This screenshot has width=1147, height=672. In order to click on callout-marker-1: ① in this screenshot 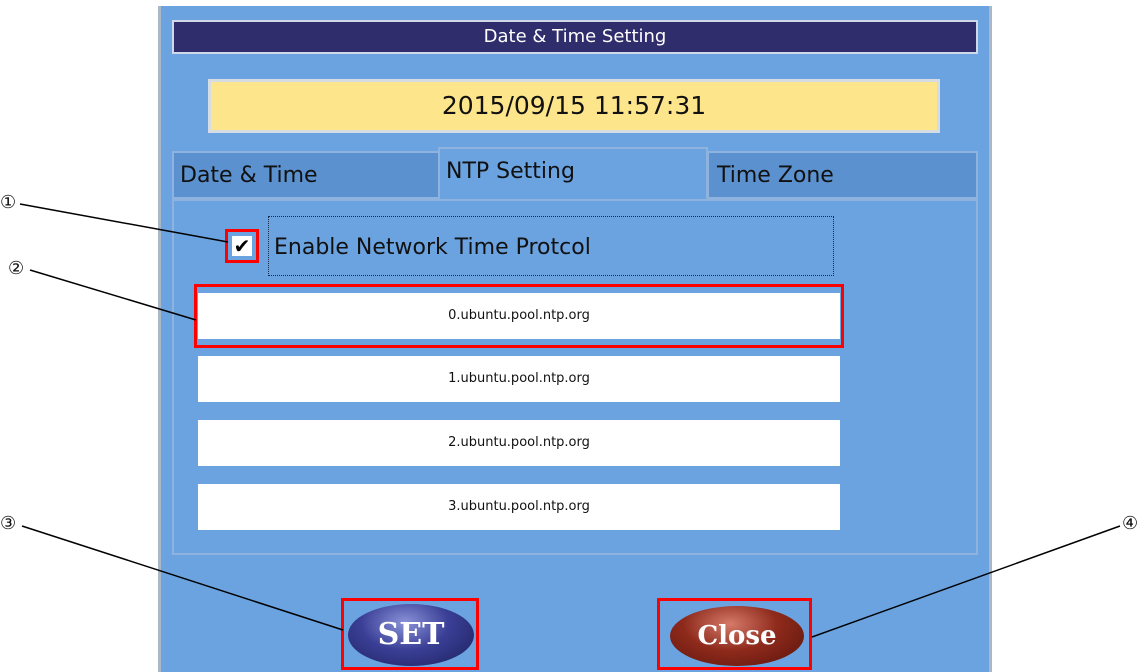, I will do `click(8, 202)`.